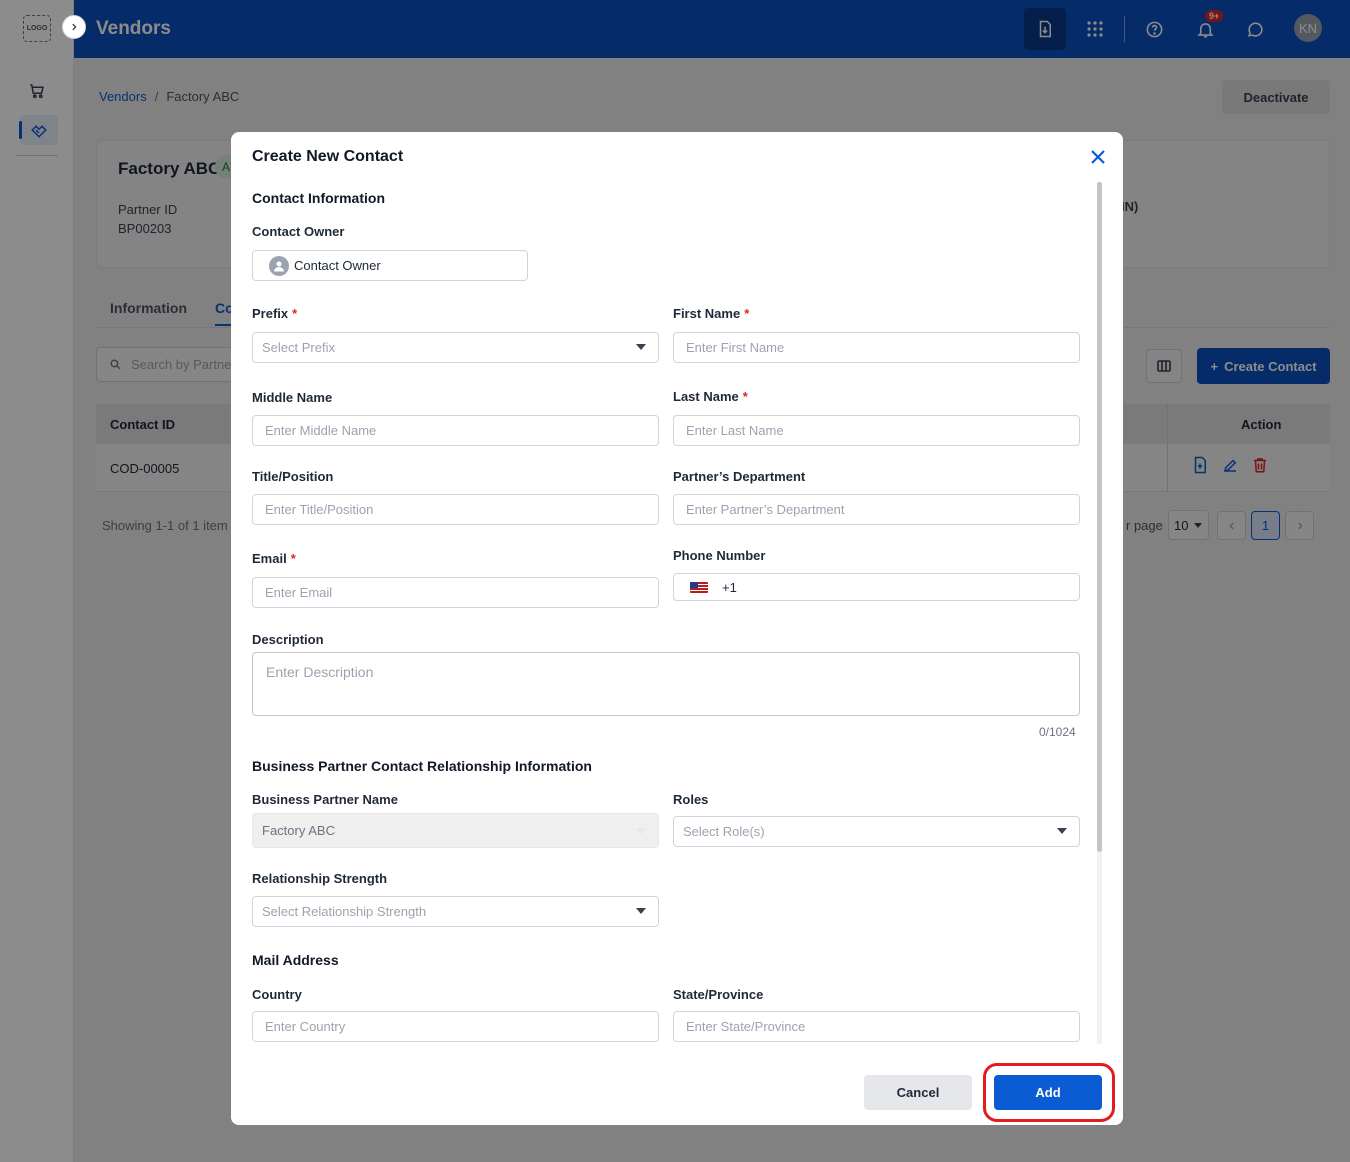  Describe the element at coordinates (293, 476) in the screenshot. I see `title-position-label: Title/Position` at that location.